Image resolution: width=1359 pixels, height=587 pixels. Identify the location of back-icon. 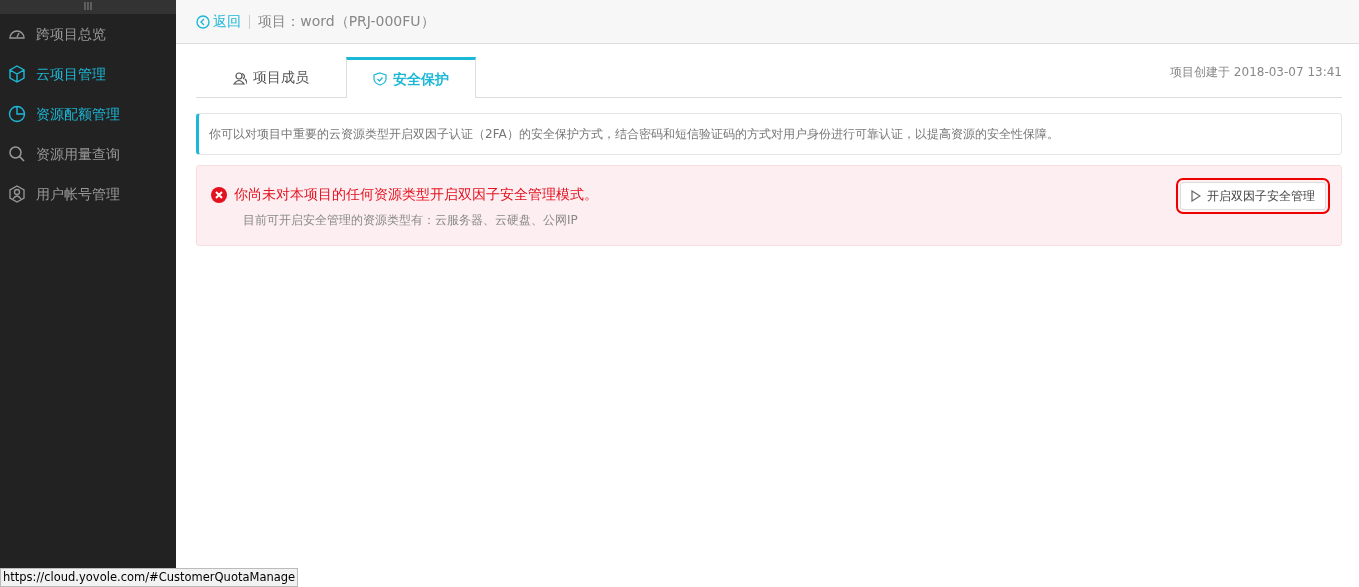
(203, 21).